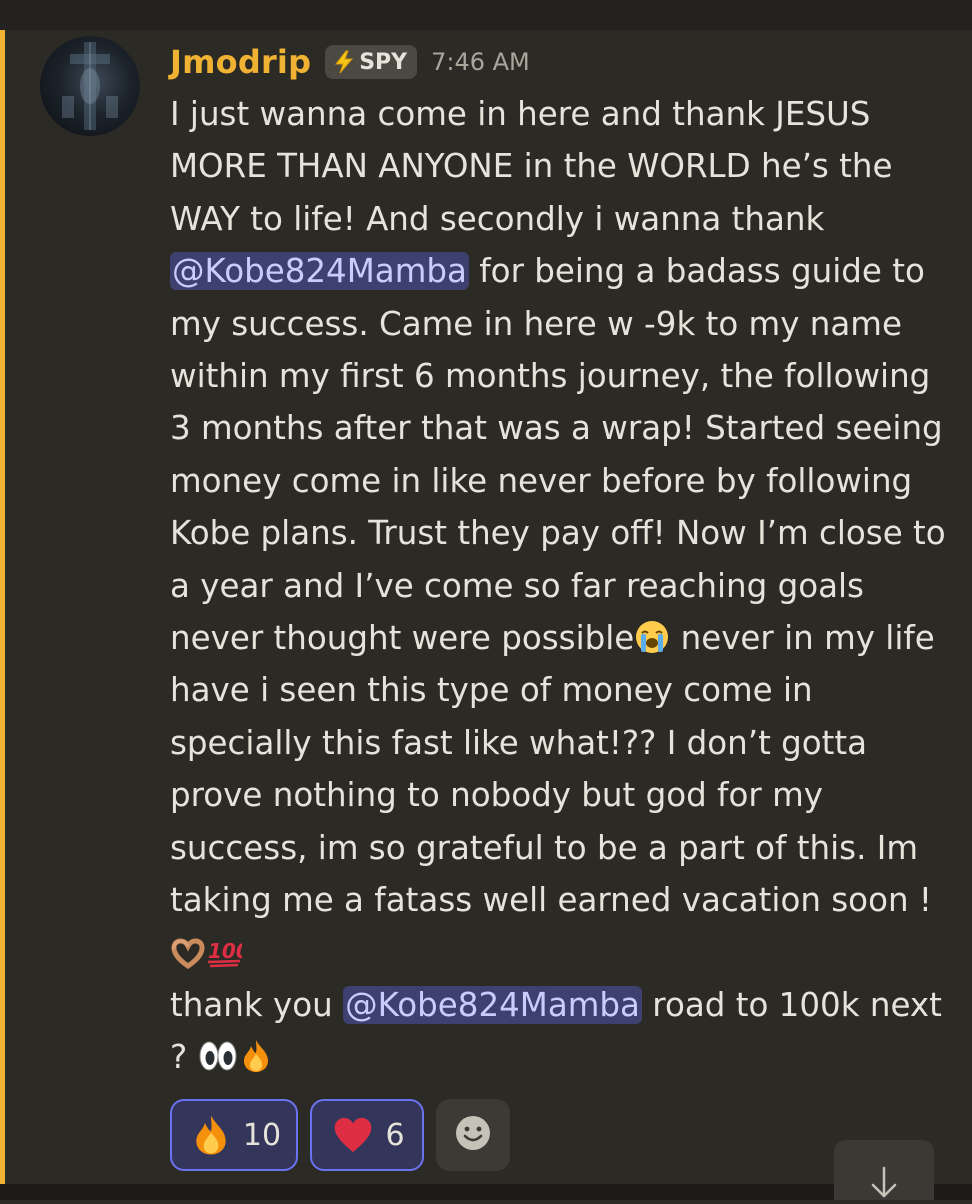 The image size is (972, 1204). What do you see at coordinates (353, 1135) in the screenshot?
I see `red-heart-icon` at bounding box center [353, 1135].